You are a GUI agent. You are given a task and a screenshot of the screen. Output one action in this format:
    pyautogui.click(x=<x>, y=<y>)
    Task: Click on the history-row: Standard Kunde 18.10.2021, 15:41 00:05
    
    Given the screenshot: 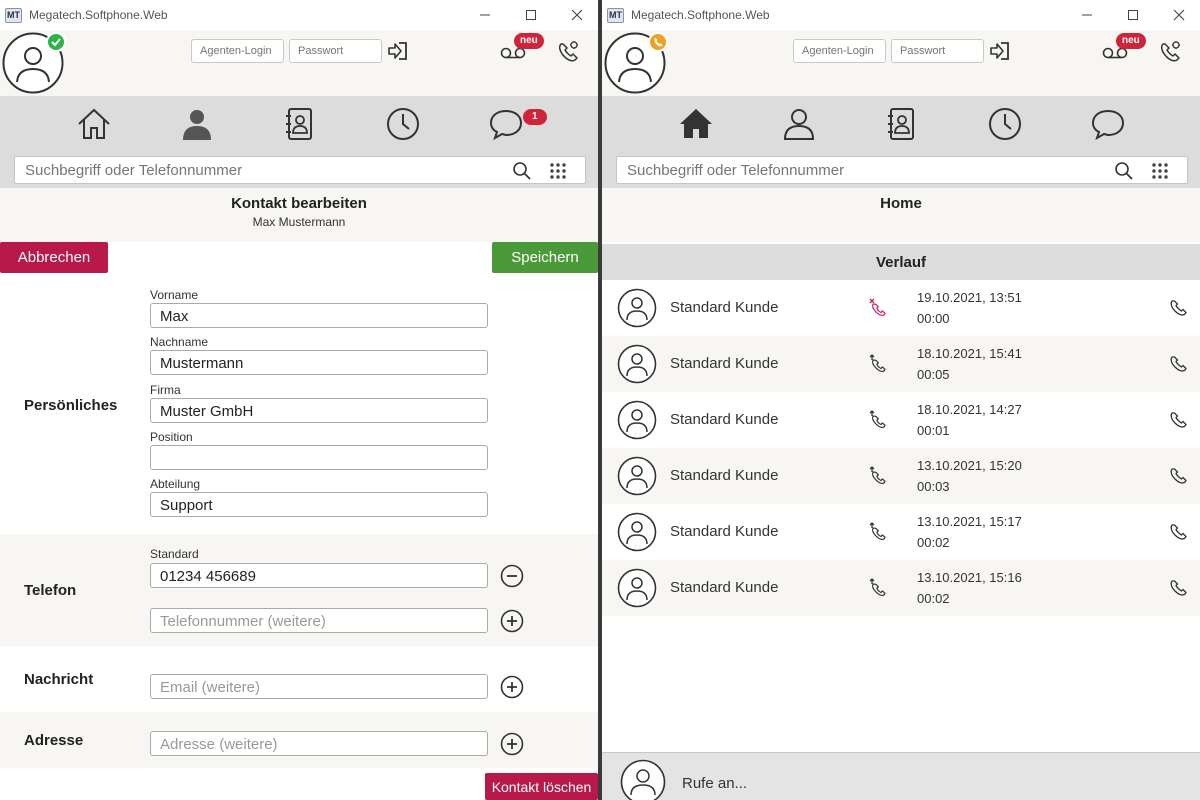 What is the action you would take?
    pyautogui.click(x=901, y=364)
    